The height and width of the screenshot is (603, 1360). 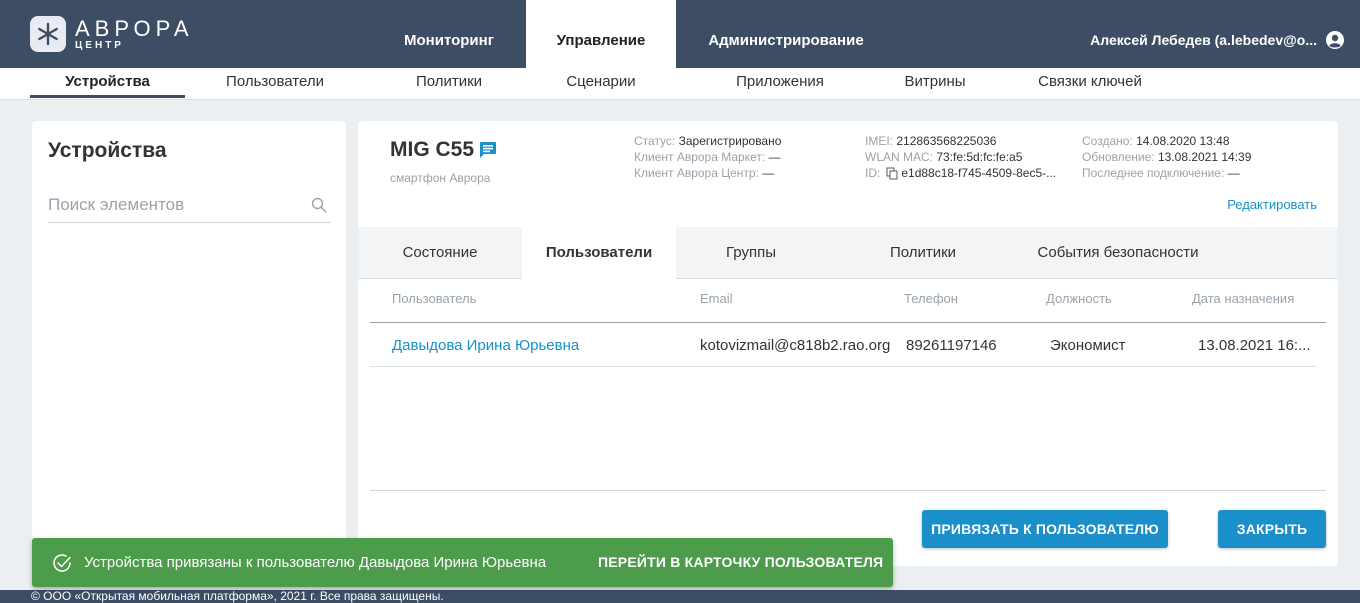 I want to click on row-email: kotovizmail@c818b2.rao.org, so click(x=795, y=345).